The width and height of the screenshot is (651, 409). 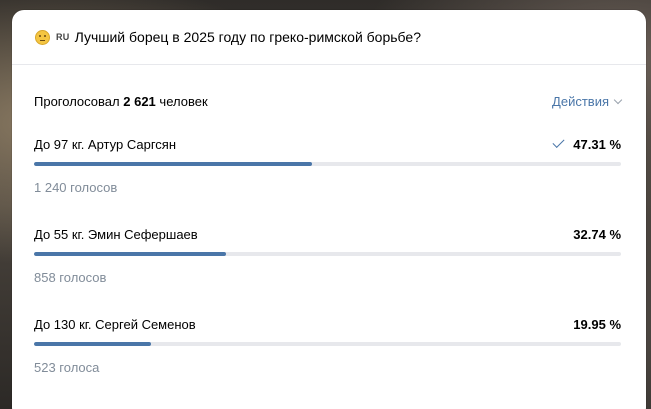 I want to click on voters-summary: Проголосовал 2 621 человек, so click(x=121, y=101).